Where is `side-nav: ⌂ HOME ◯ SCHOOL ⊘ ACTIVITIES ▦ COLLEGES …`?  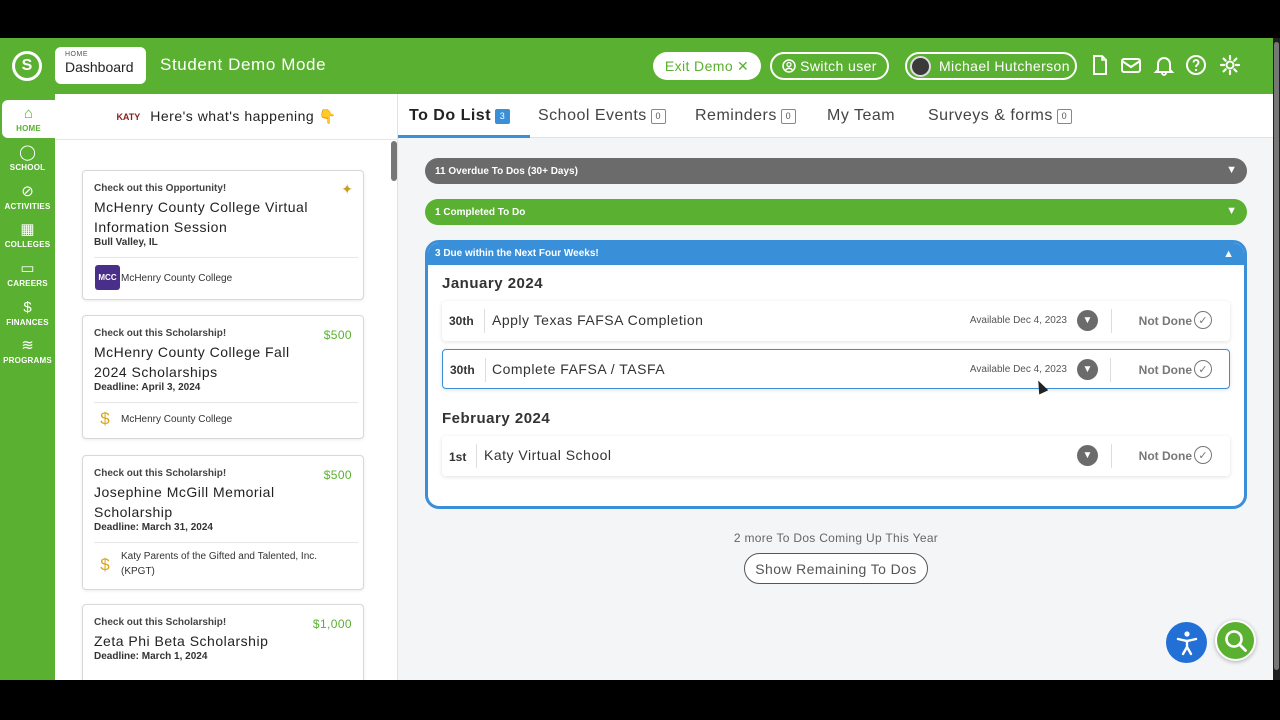 side-nav: ⌂ HOME ◯ SCHOOL ⊘ ACTIVITIES ▦ COLLEGES … is located at coordinates (27, 387).